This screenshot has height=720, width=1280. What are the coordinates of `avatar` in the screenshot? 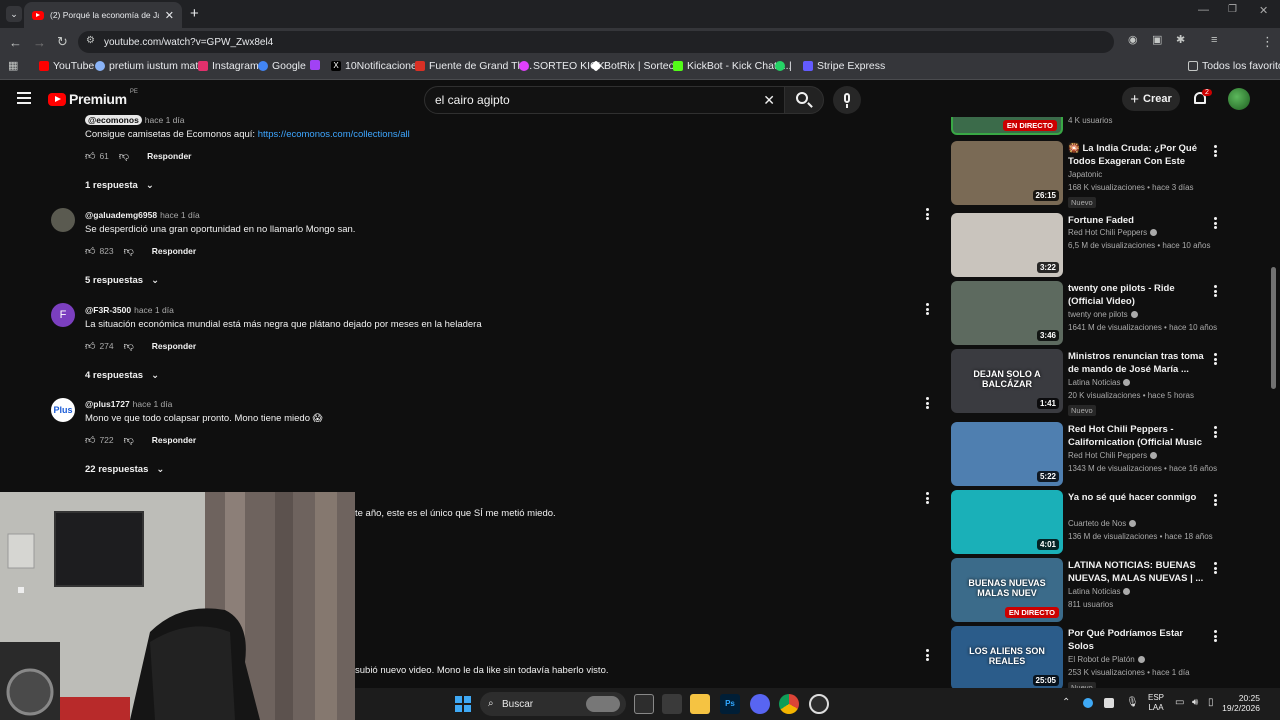 It's located at (63, 220).